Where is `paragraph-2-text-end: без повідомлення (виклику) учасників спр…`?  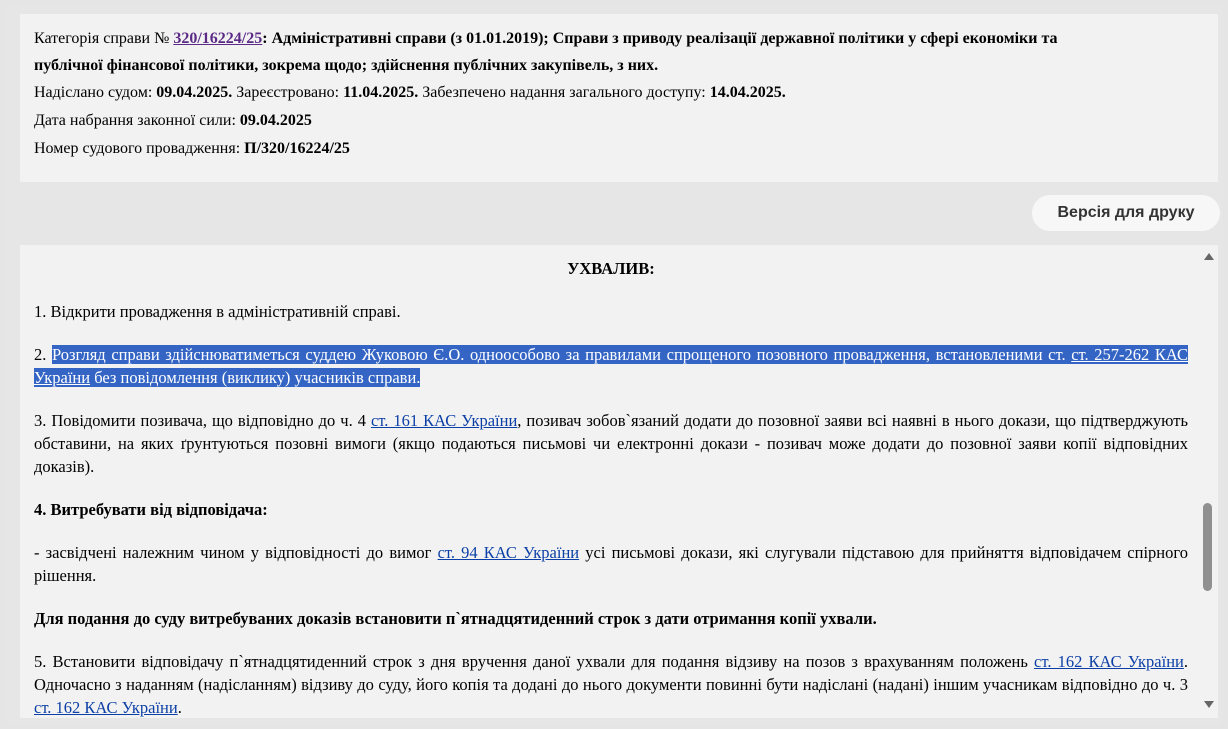
paragraph-2-text-end: без повідомлення (виклику) учасників спр… is located at coordinates (255, 377).